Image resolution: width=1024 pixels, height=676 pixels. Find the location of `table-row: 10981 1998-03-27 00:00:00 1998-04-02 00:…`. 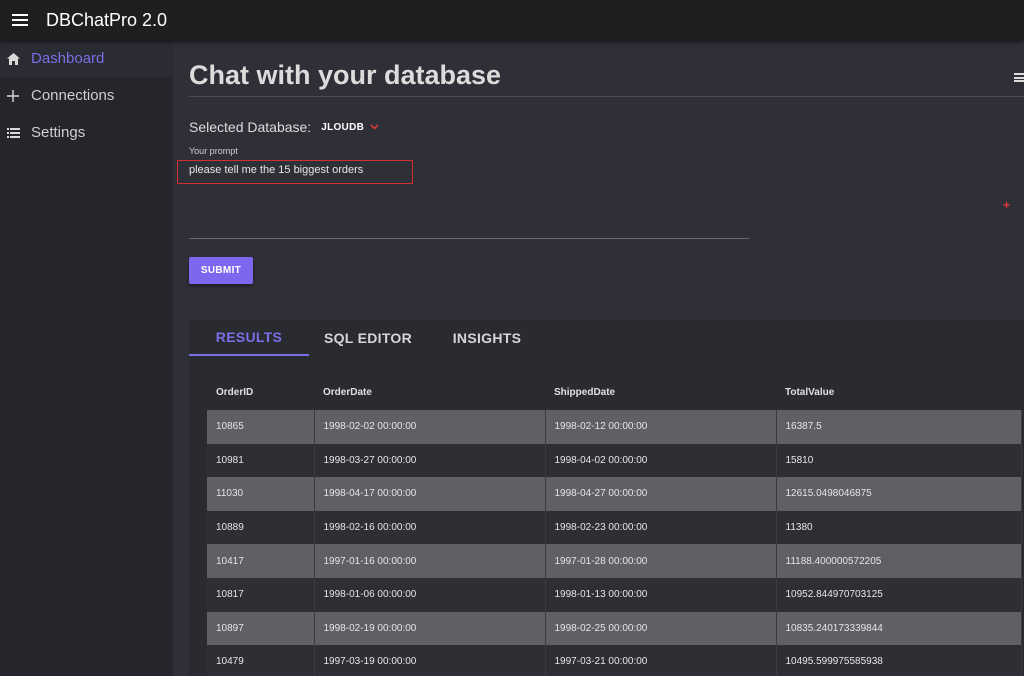

table-row: 10981 1998-03-27 00:00:00 1998-04-02 00:… is located at coordinates (614, 460).